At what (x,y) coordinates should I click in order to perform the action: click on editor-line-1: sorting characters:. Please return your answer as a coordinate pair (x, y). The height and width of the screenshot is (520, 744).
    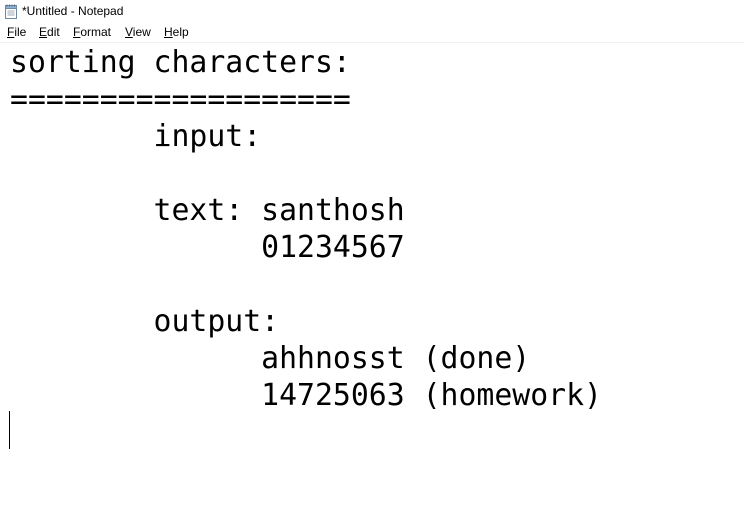
    Looking at the image, I should click on (180, 62).